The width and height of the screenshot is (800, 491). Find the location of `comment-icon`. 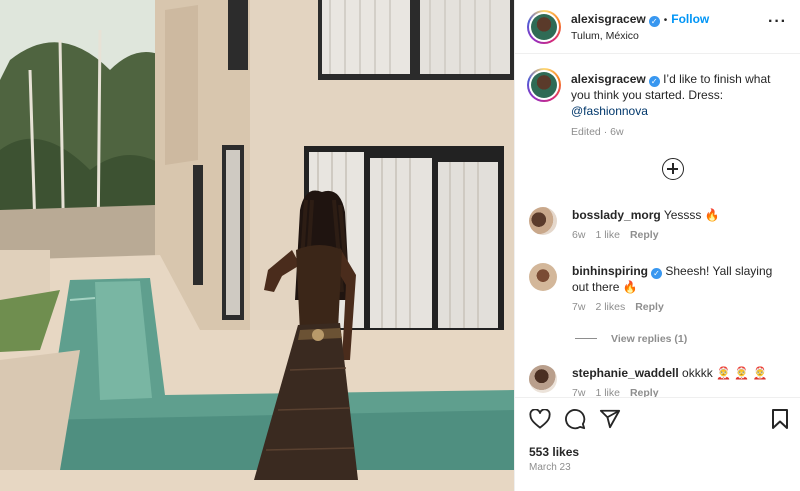

comment-icon is located at coordinates (575, 419).